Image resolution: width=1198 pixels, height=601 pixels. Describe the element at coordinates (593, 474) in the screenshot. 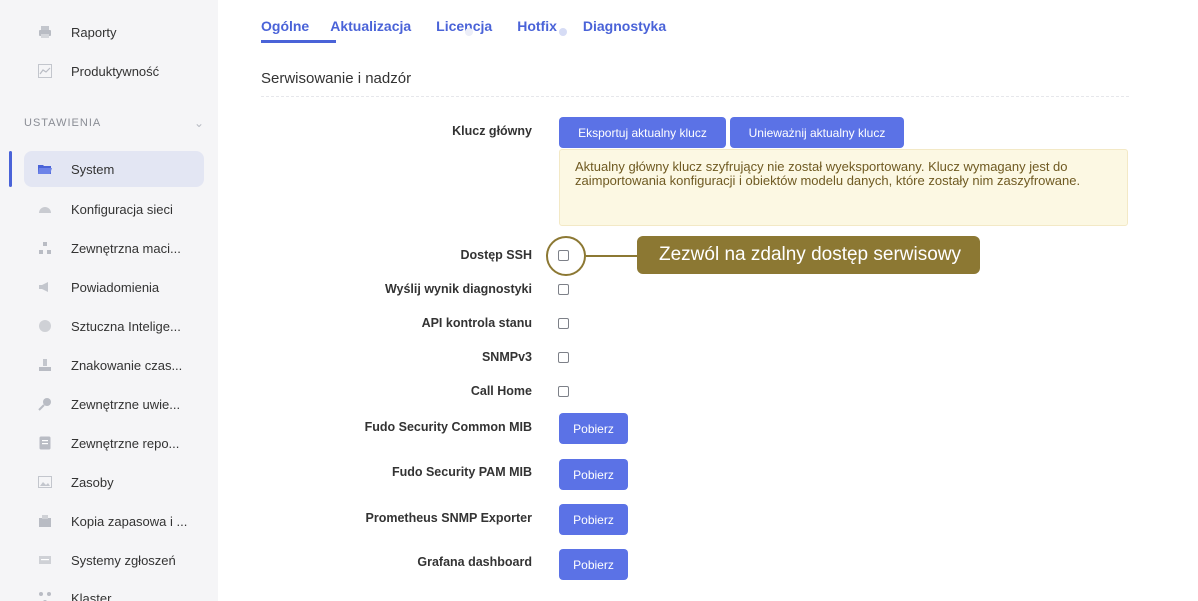

I see `download-pam-mib-button: Pobierz` at that location.